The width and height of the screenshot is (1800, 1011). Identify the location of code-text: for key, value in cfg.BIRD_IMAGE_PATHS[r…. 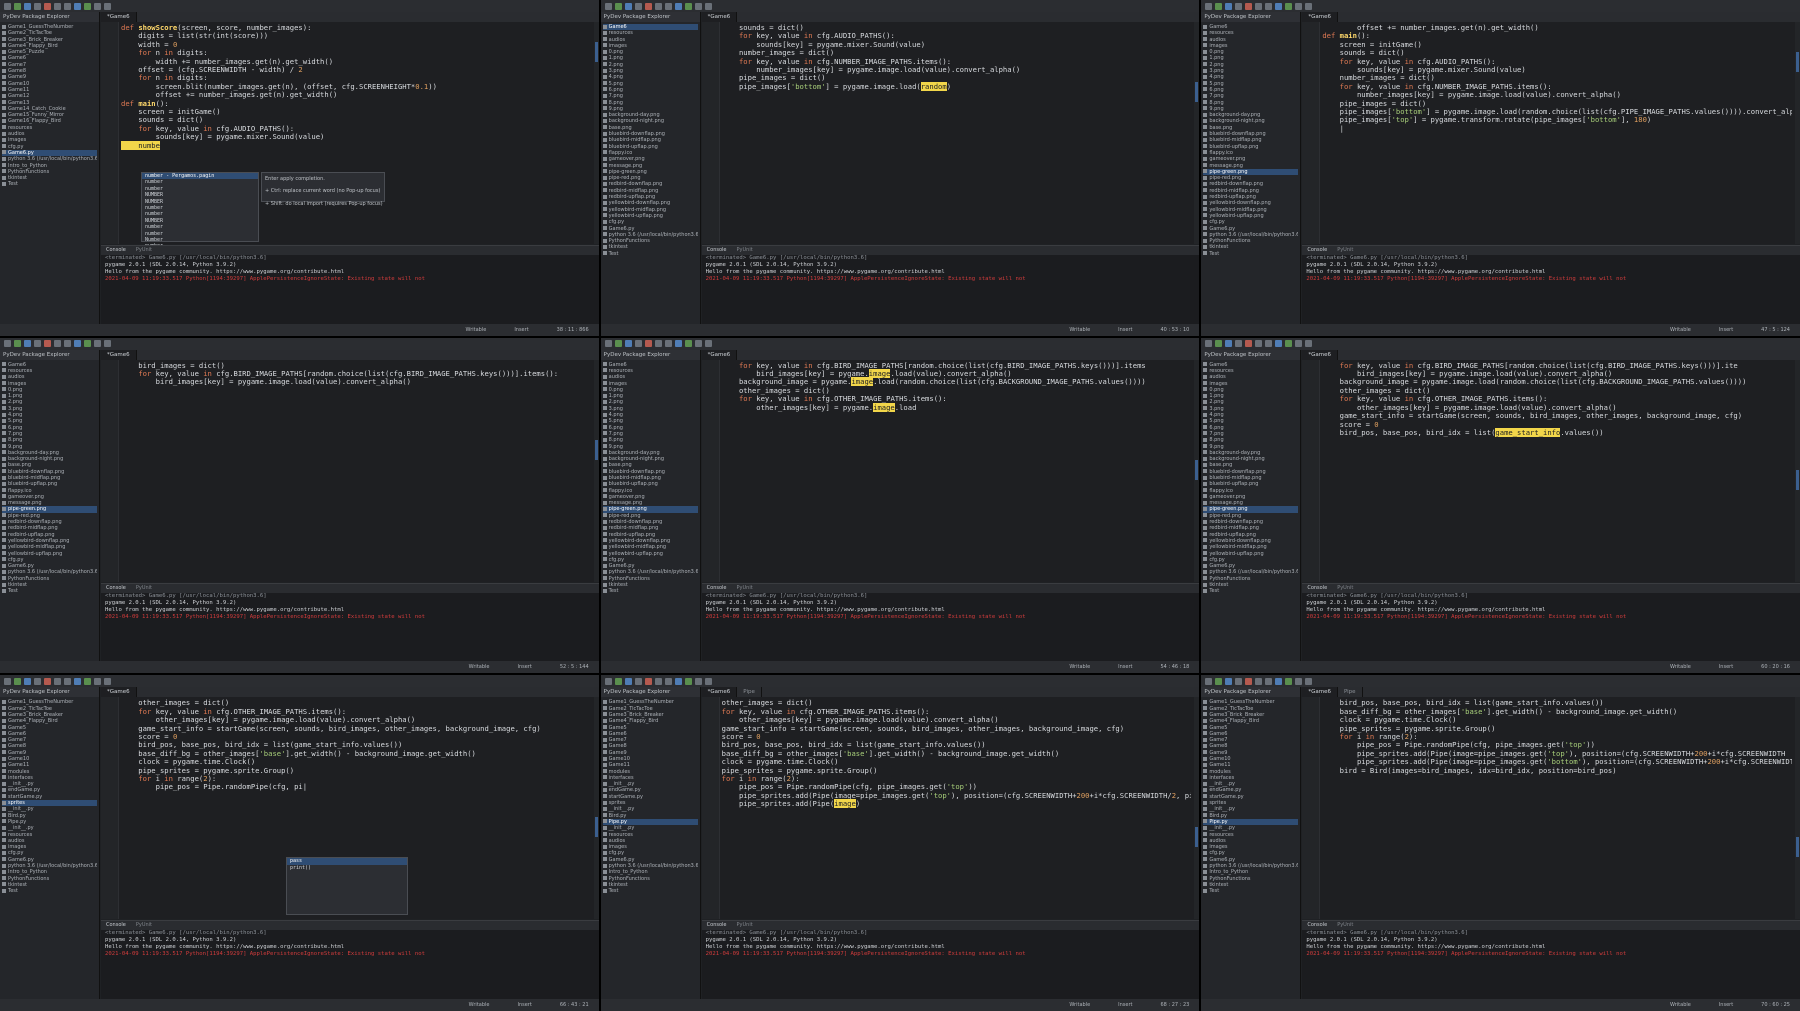
(957, 472).